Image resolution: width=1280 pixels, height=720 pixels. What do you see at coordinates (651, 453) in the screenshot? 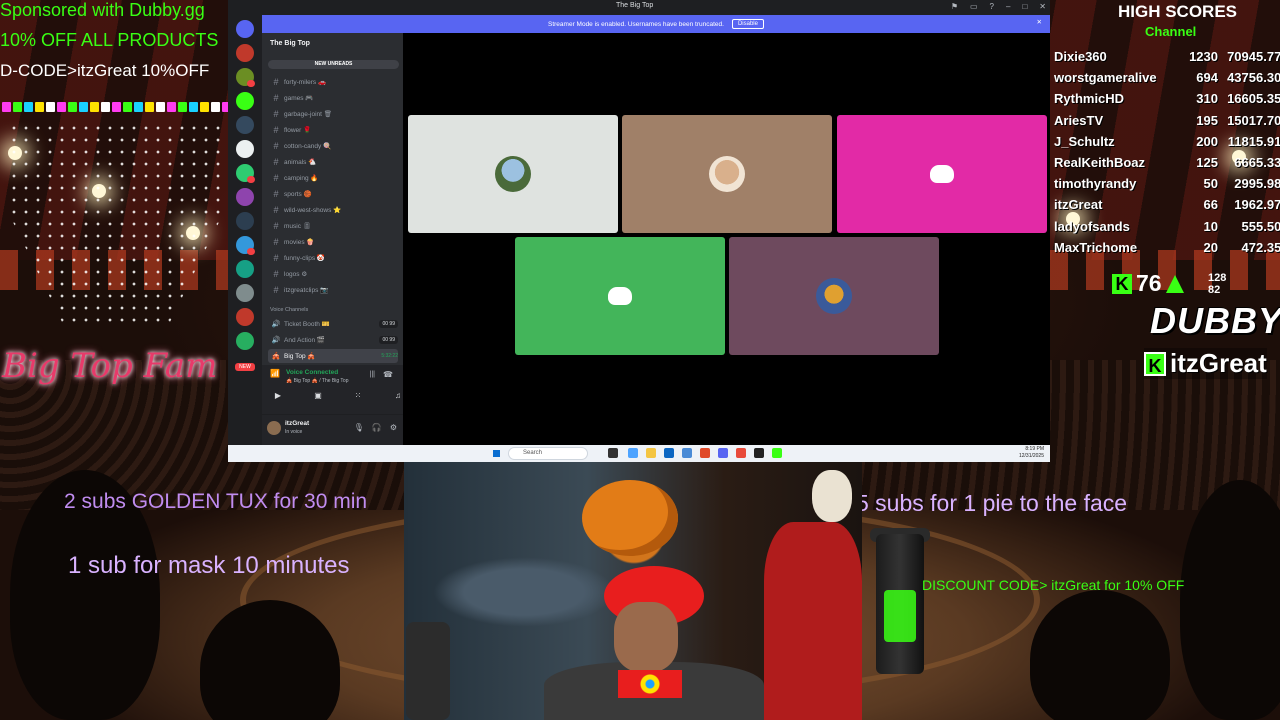
I see `file-explorer-icon` at bounding box center [651, 453].